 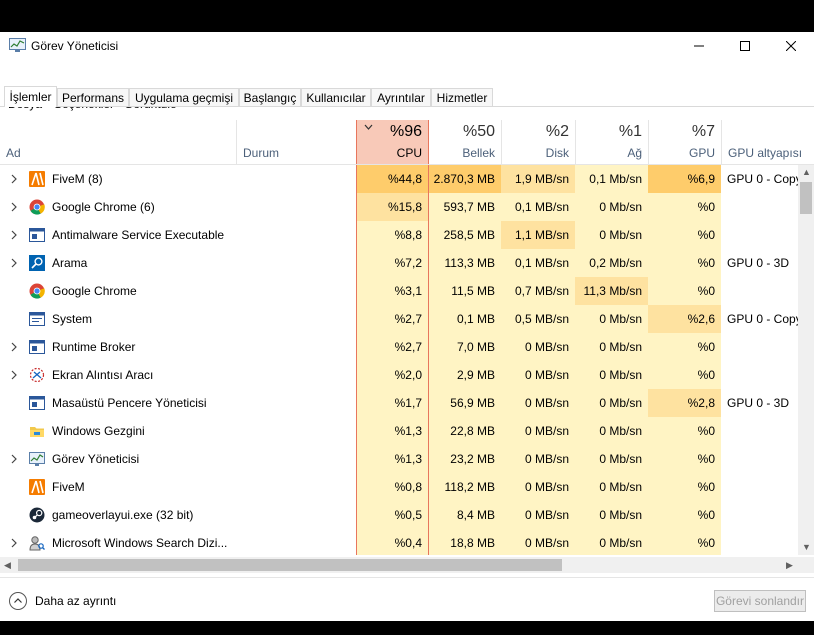 What do you see at coordinates (806, 198) in the screenshot?
I see `vertical-scroll-thumb` at bounding box center [806, 198].